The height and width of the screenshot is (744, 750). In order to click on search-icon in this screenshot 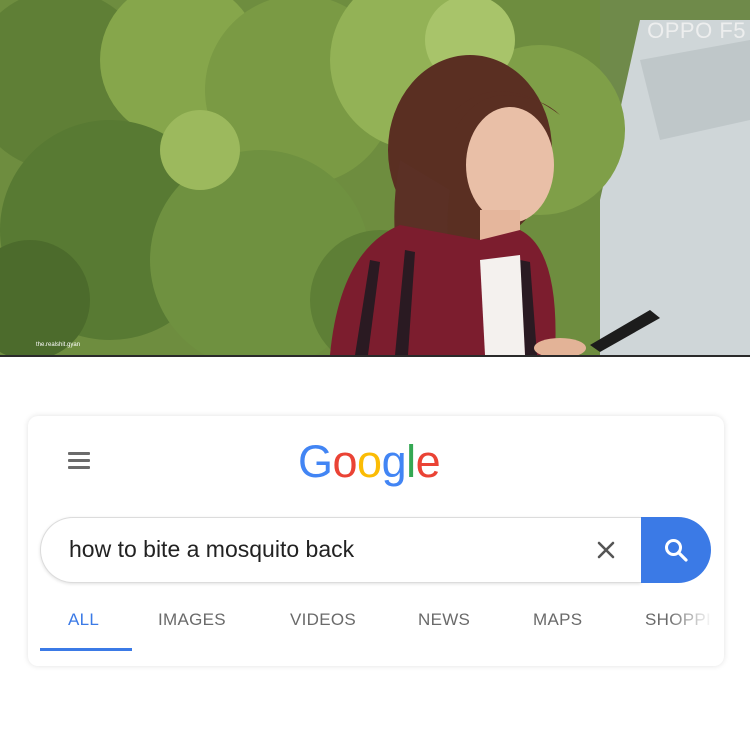, I will do `click(676, 550)`.